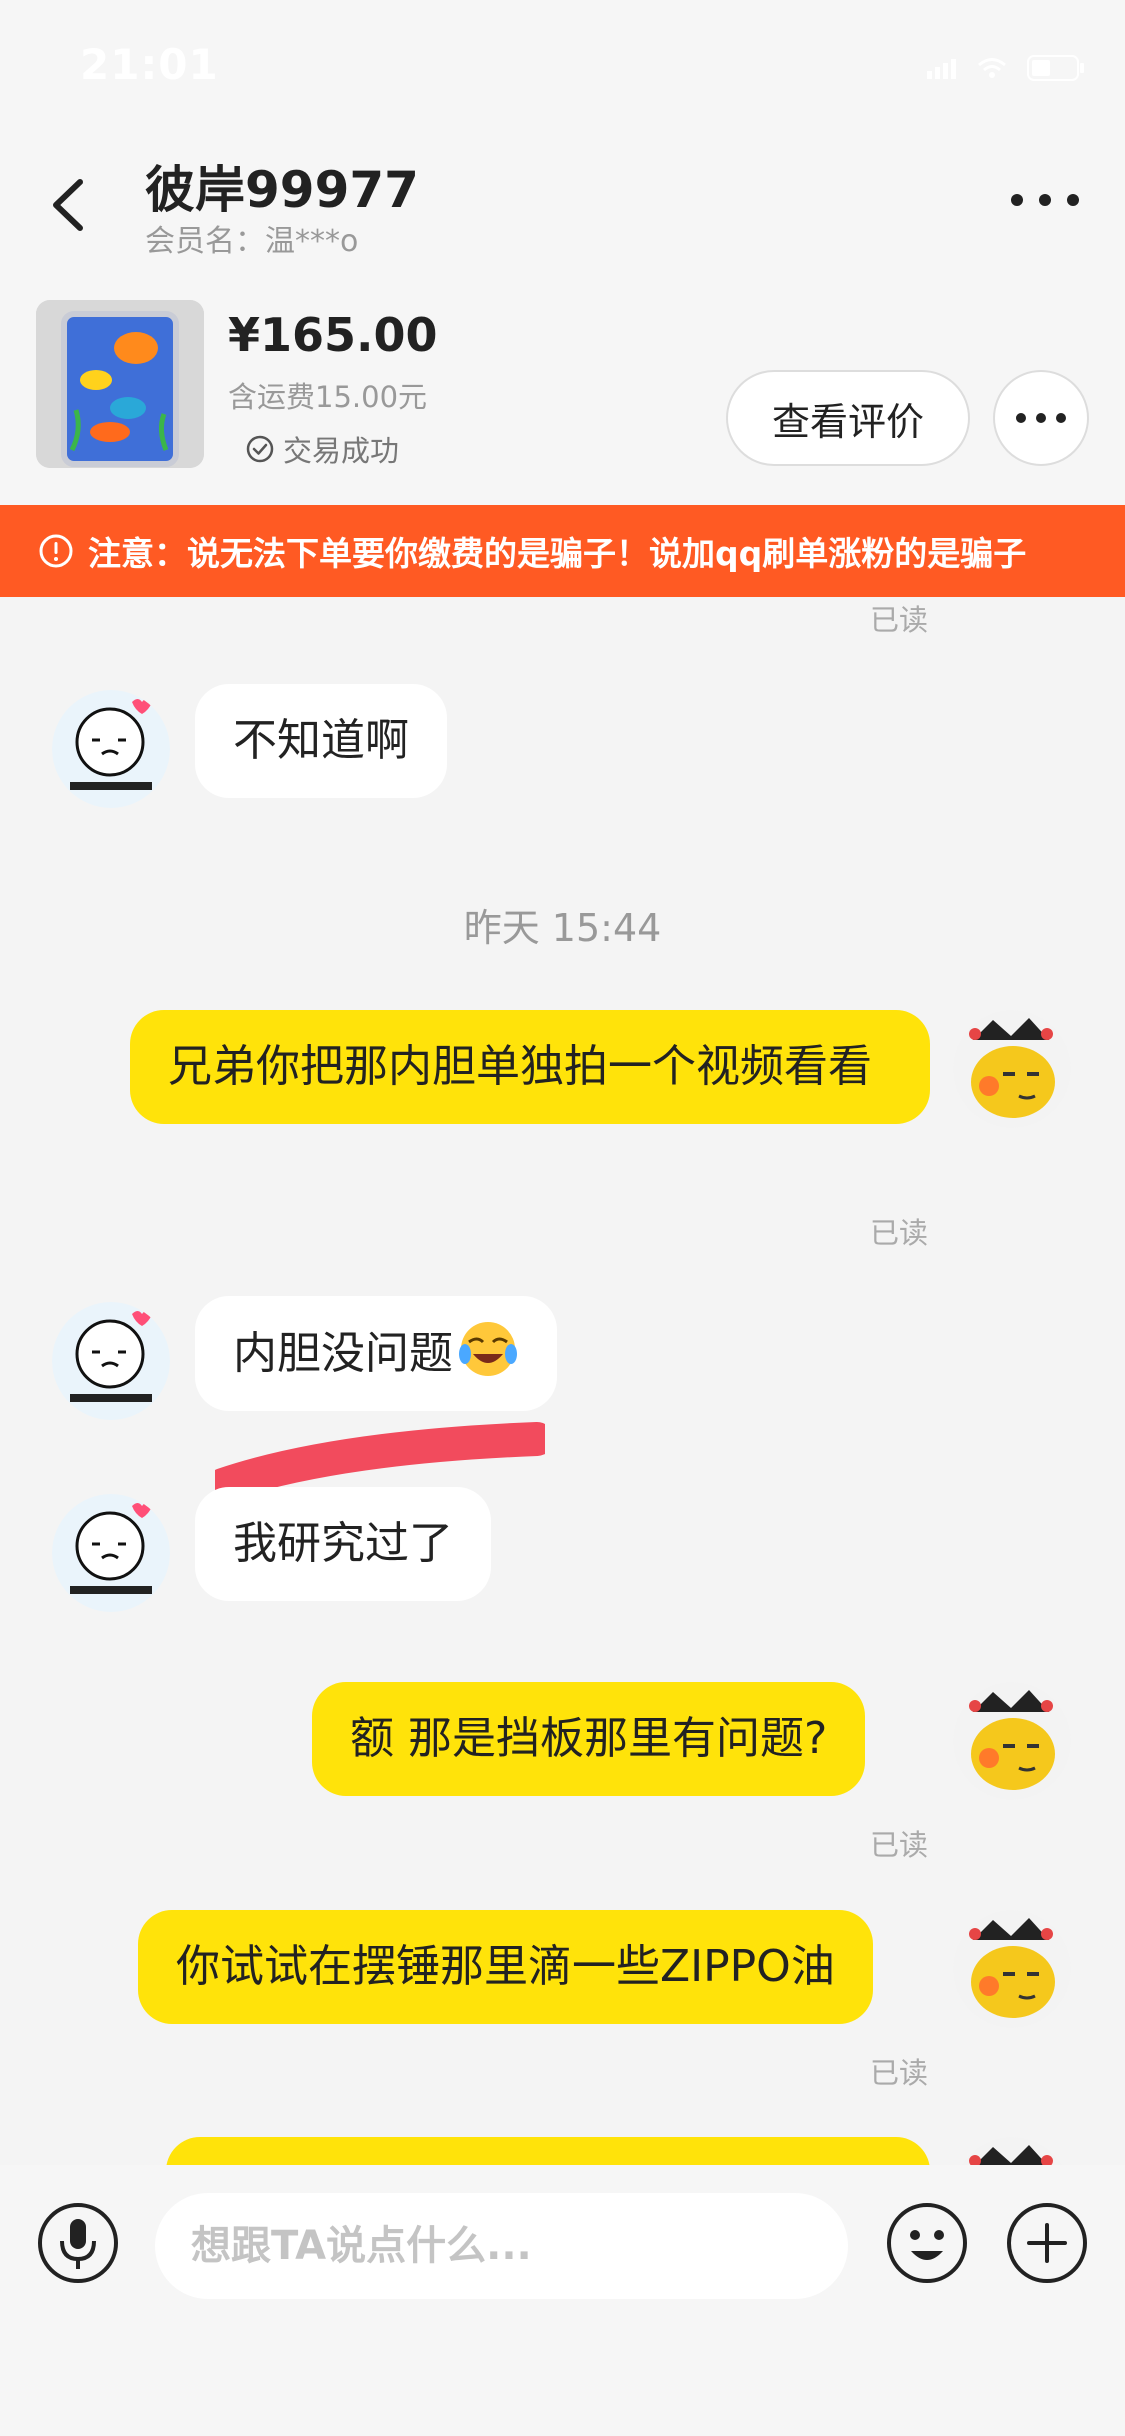 The width and height of the screenshot is (1125, 2436). I want to click on chat-timestamp: 昨天 15:44, so click(562, 928).